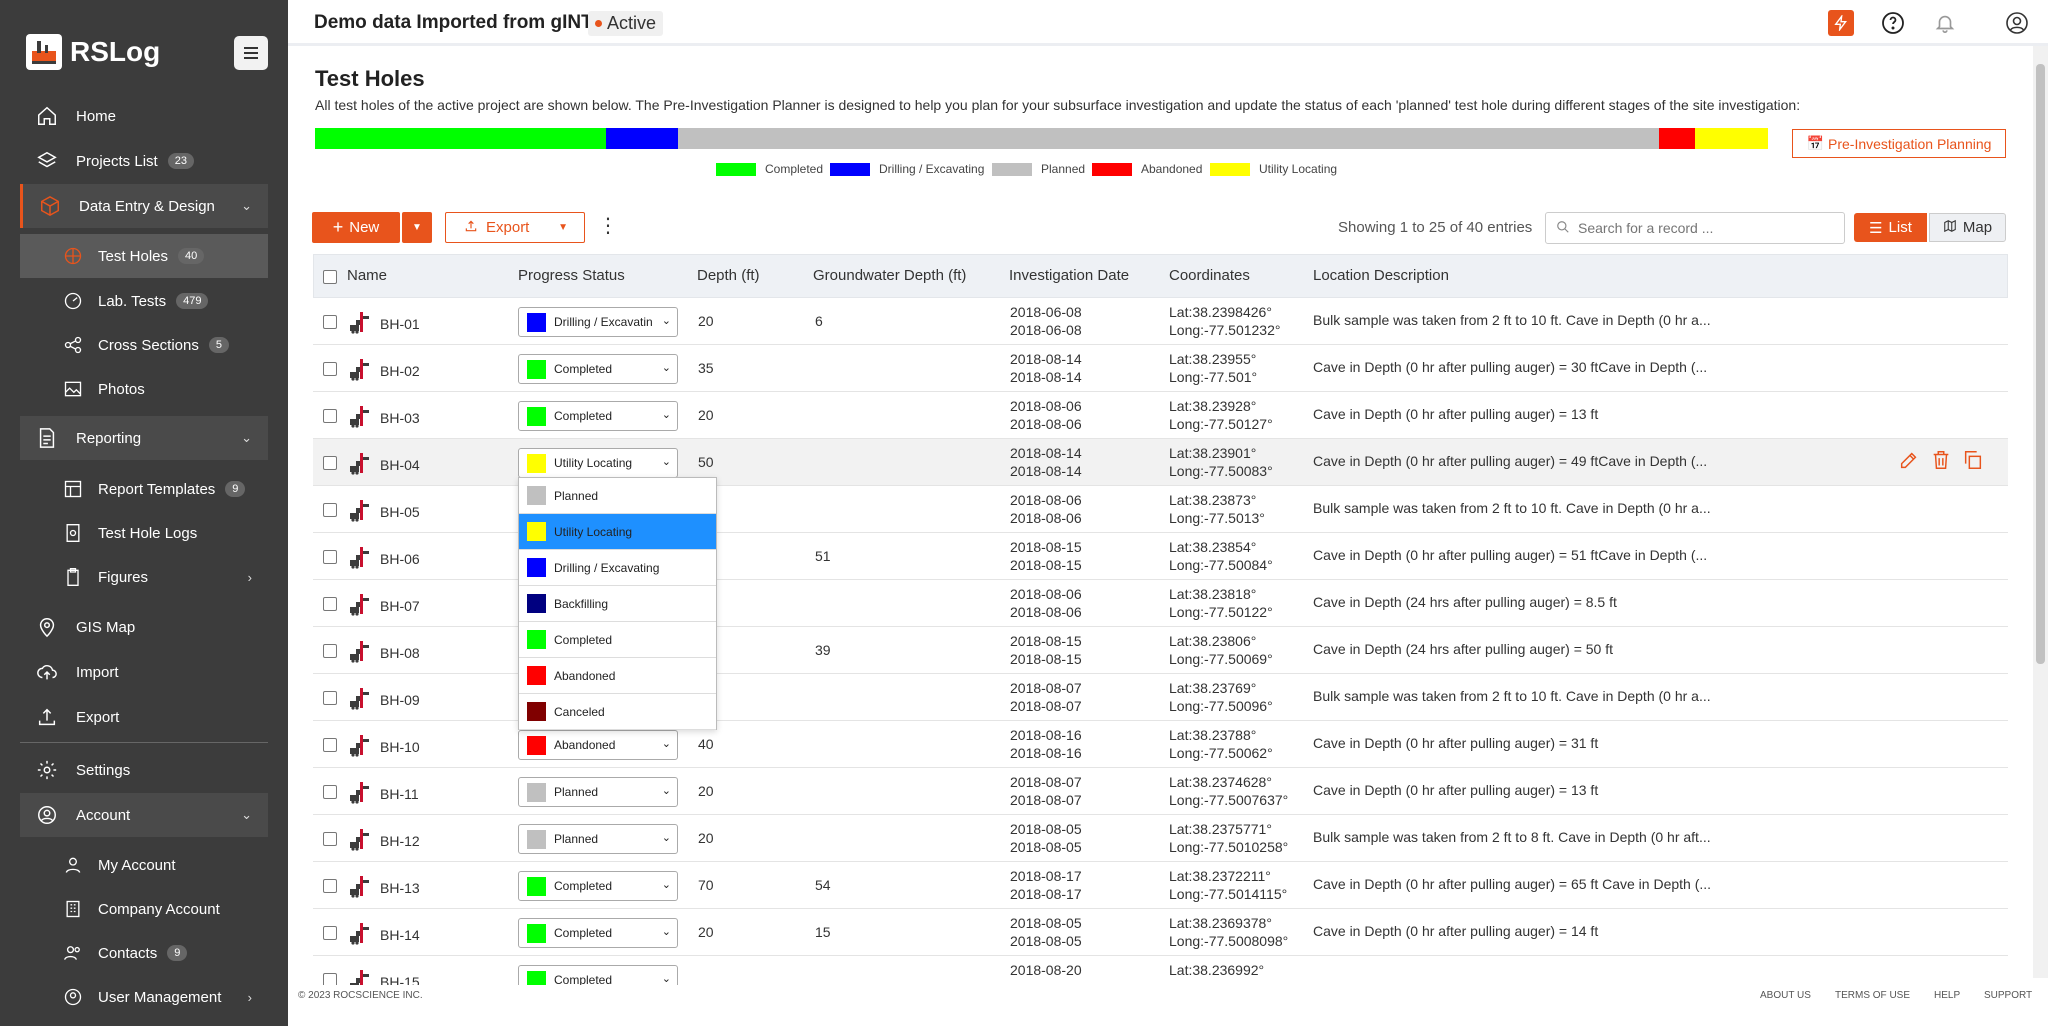 This screenshot has width=2048, height=1026. What do you see at coordinates (384, 887) in the screenshot?
I see `test-hole-name: BH-13` at bounding box center [384, 887].